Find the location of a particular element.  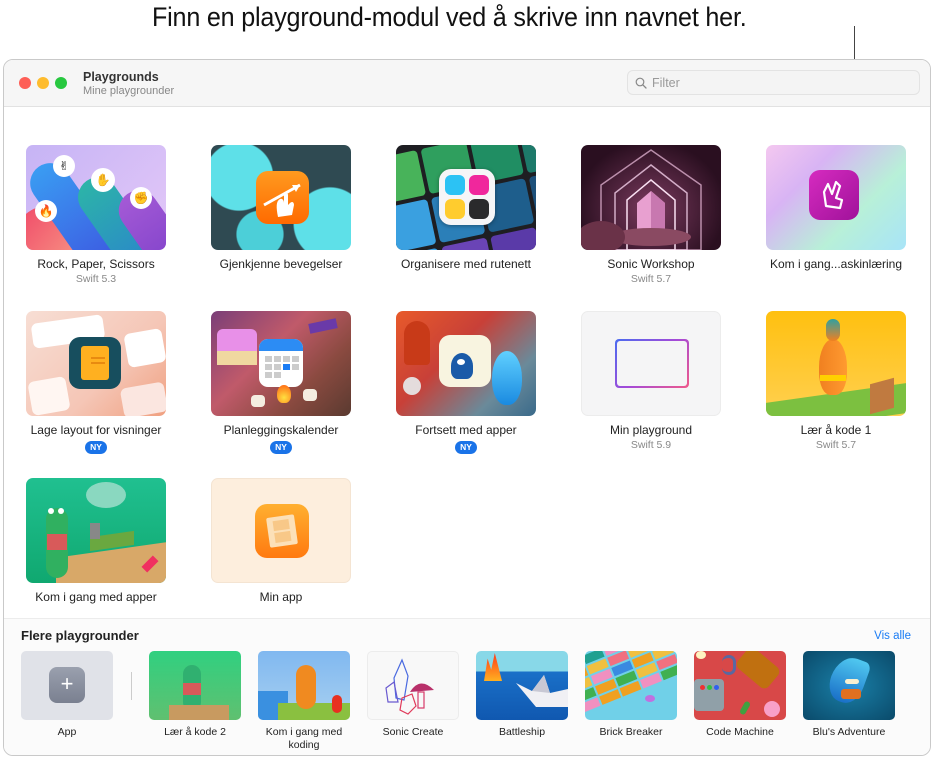

playground-card-rock-paper-scissors: 🔥 ✌ ✋ ✊ Rock, Paper, Scissors Swift 5.3 is located at coordinates (96, 215).